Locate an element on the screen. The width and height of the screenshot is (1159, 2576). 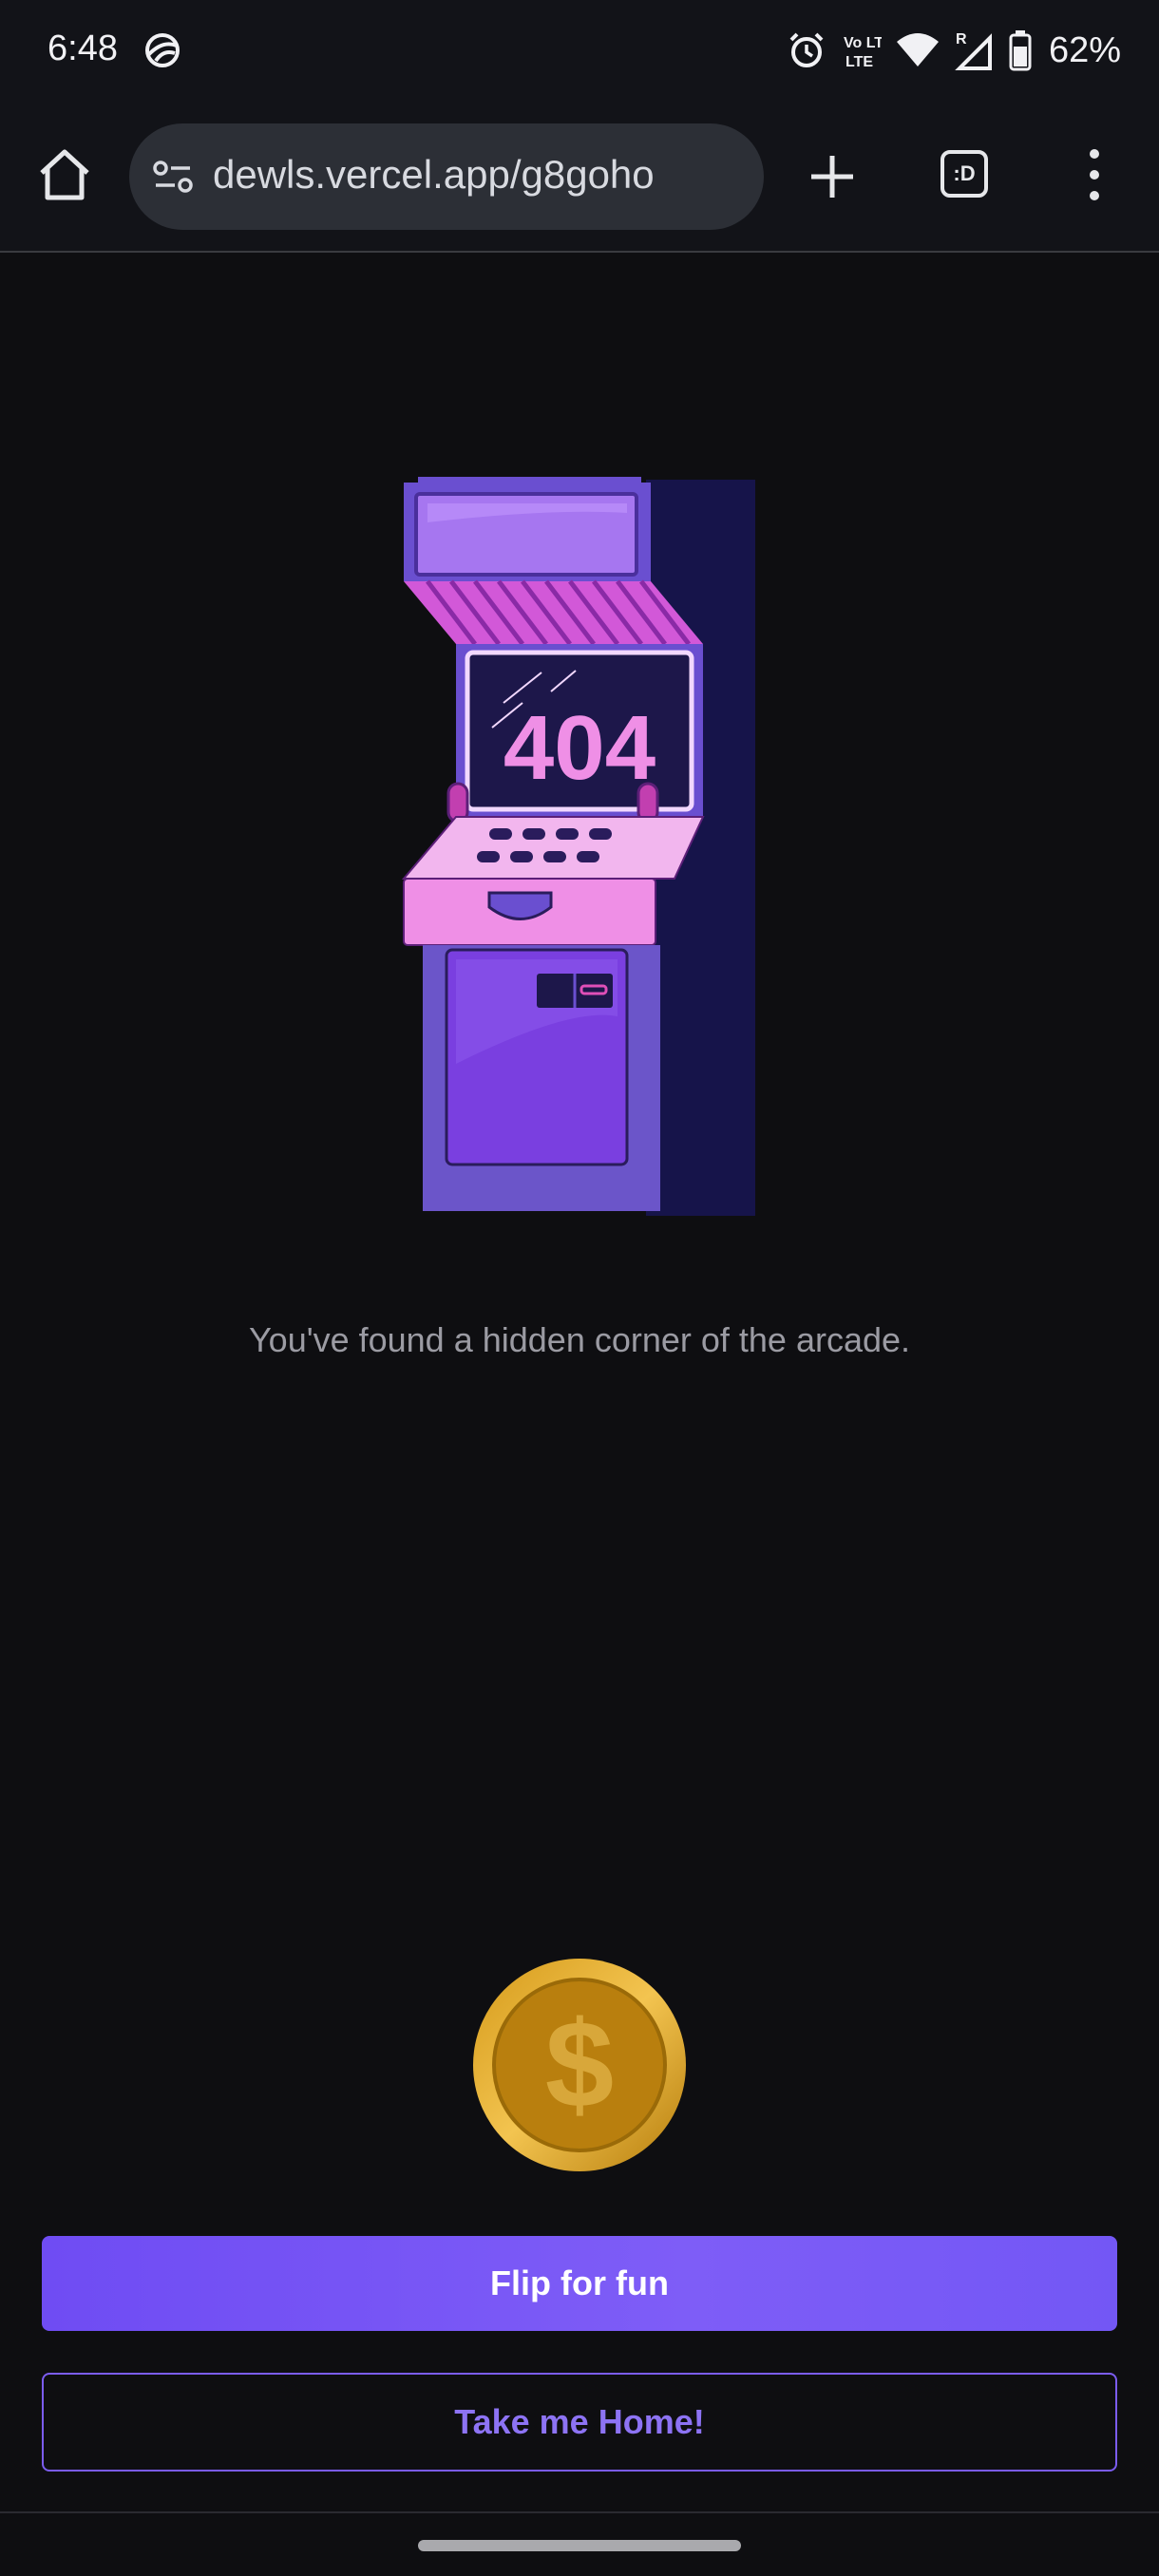
gesture-navigation-bar is located at coordinates (579, 2545).